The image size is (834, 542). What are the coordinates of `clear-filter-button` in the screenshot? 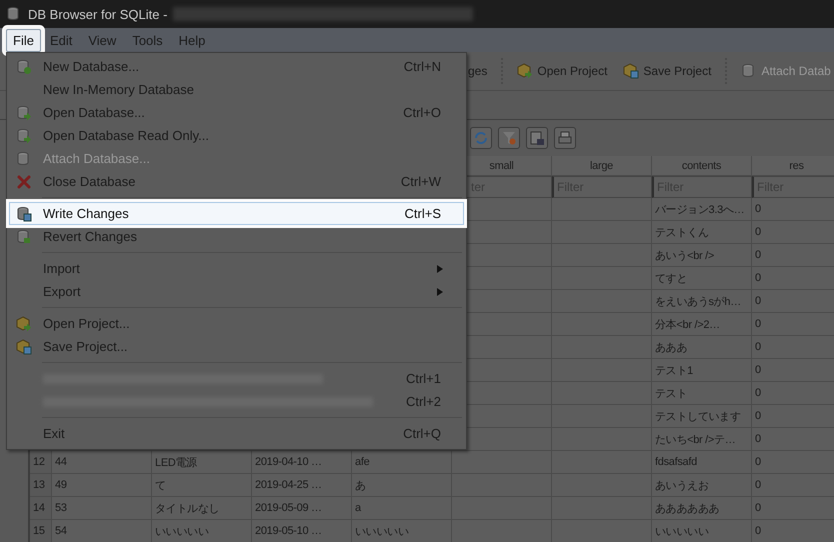 It's located at (509, 138).